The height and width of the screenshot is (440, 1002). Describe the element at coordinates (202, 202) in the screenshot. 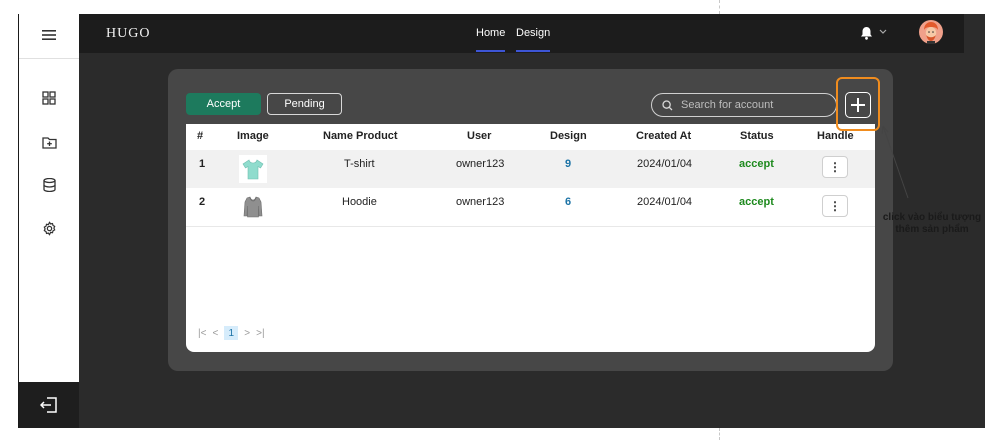

I see `row-index: 2` at that location.